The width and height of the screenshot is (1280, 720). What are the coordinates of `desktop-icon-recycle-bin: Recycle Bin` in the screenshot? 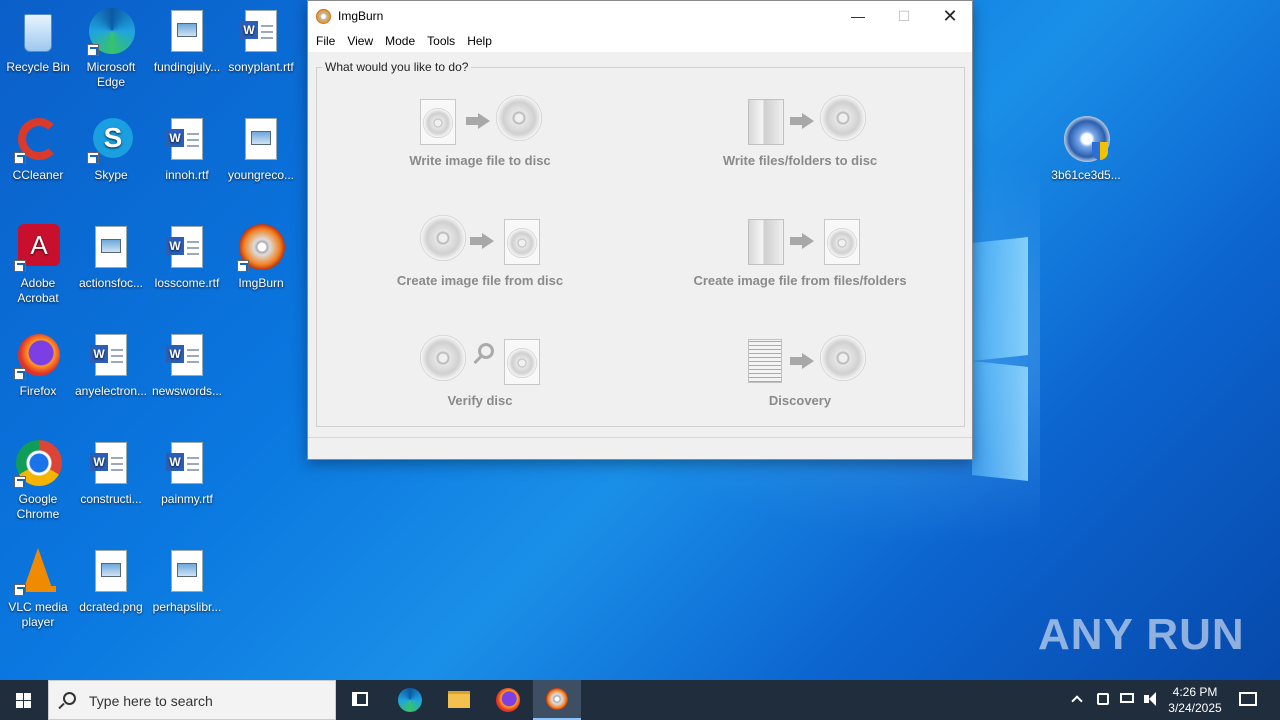 It's located at (38, 41).